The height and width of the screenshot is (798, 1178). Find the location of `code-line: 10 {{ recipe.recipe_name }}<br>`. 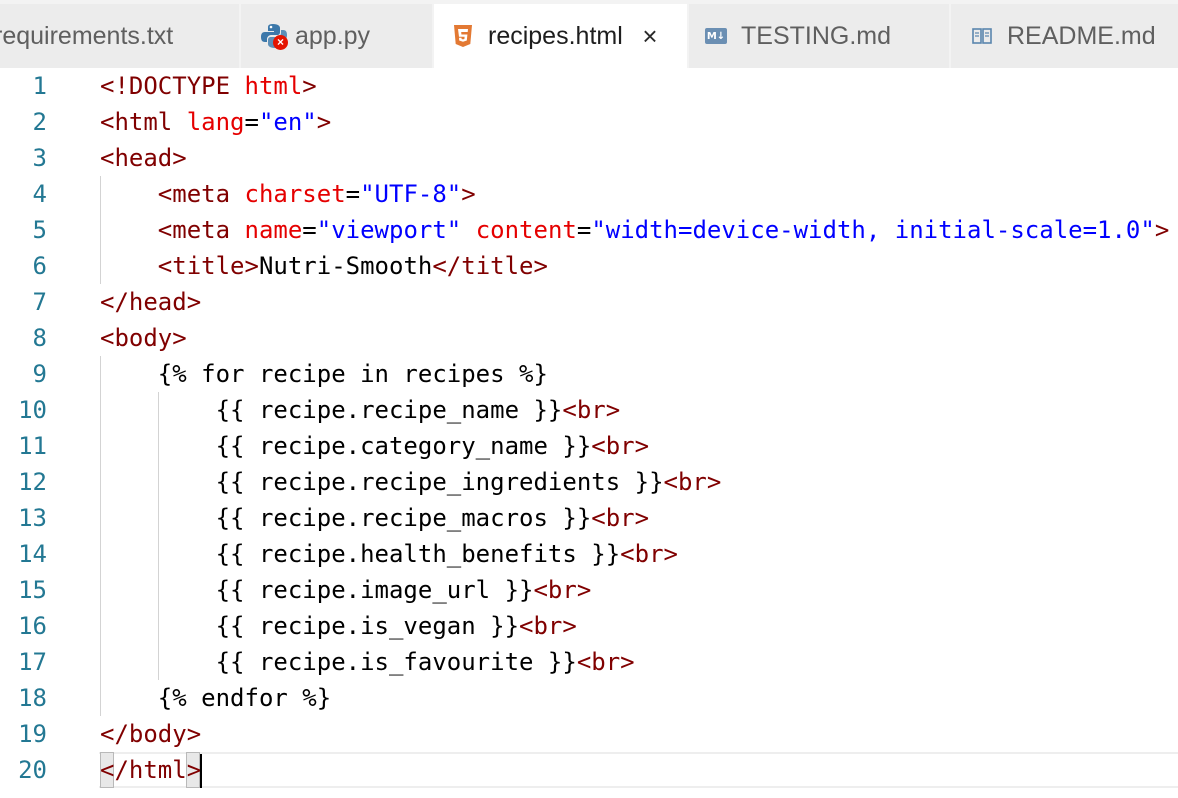

code-line: 10 {{ recipe.recipe_name }}<br> is located at coordinates (589, 410).